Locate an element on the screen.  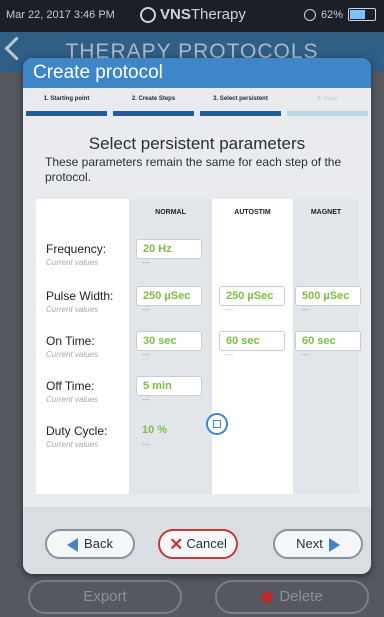
pulse-width-normal-current: --- is located at coordinates (146, 309).